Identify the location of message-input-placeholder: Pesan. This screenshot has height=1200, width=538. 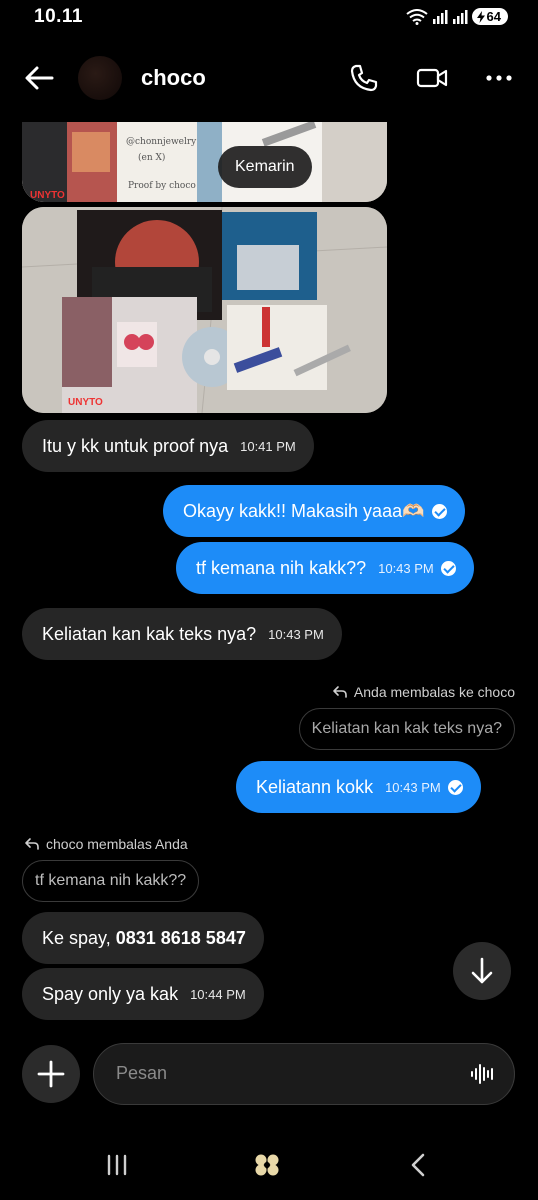
(142, 1073).